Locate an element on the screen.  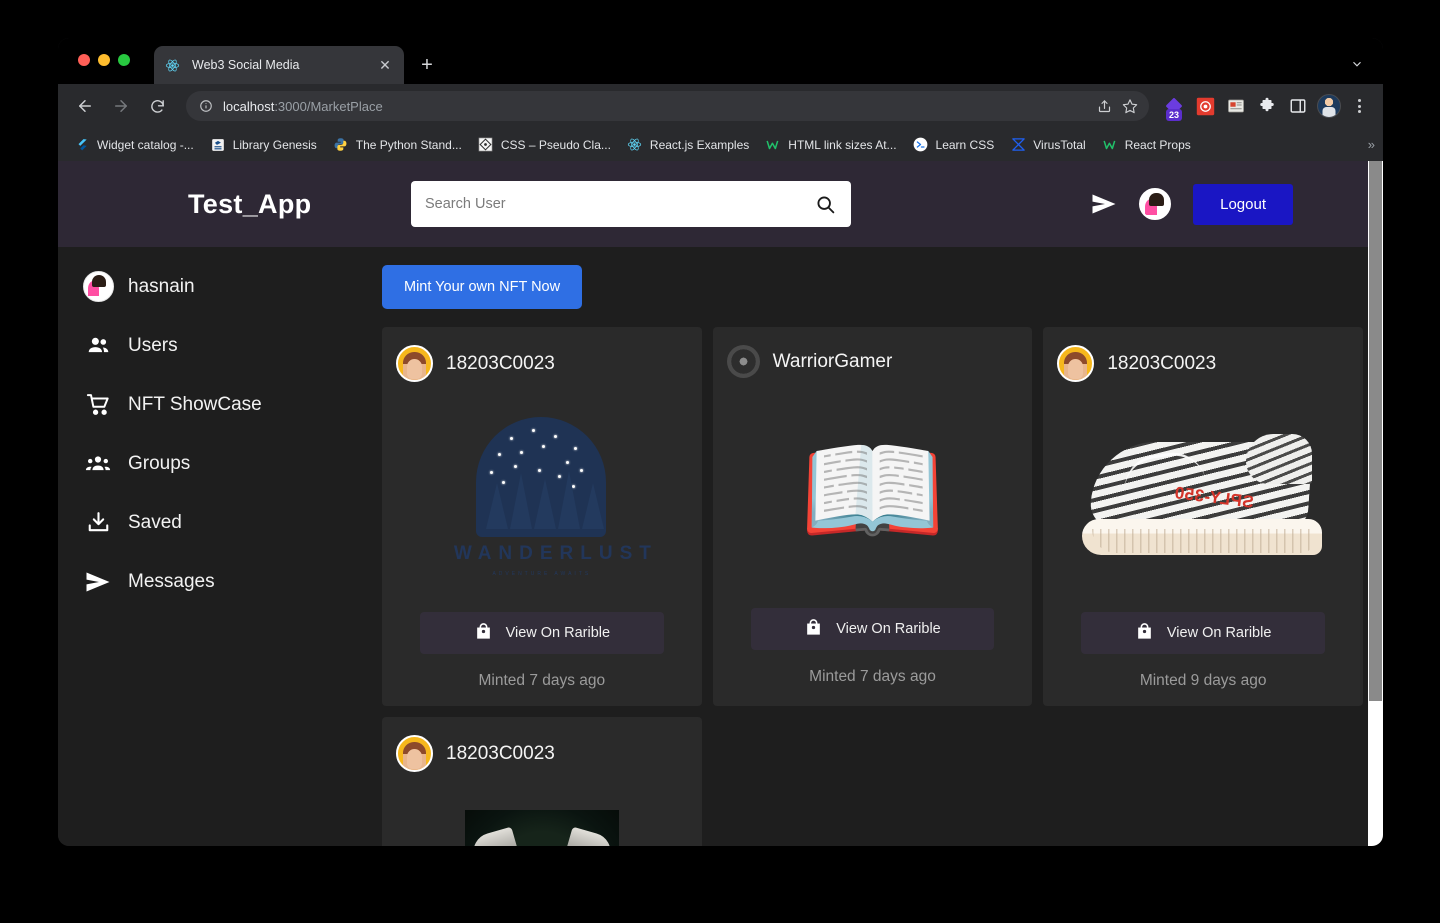
extensions-puzzle-icon is located at coordinates (1267, 106).